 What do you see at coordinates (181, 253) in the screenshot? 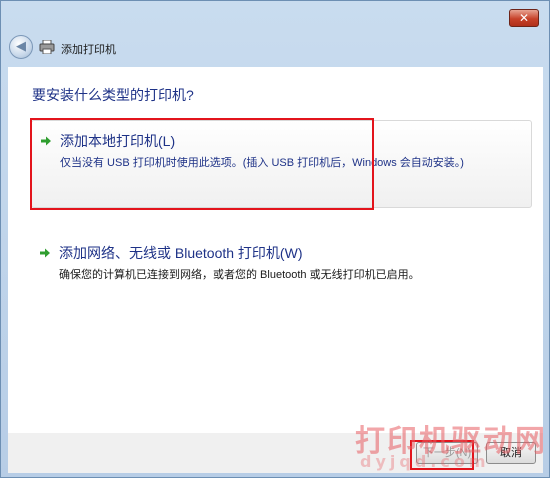
I see `option-title: 添加网络、无线或 Bluetooth 打印机(W)` at bounding box center [181, 253].